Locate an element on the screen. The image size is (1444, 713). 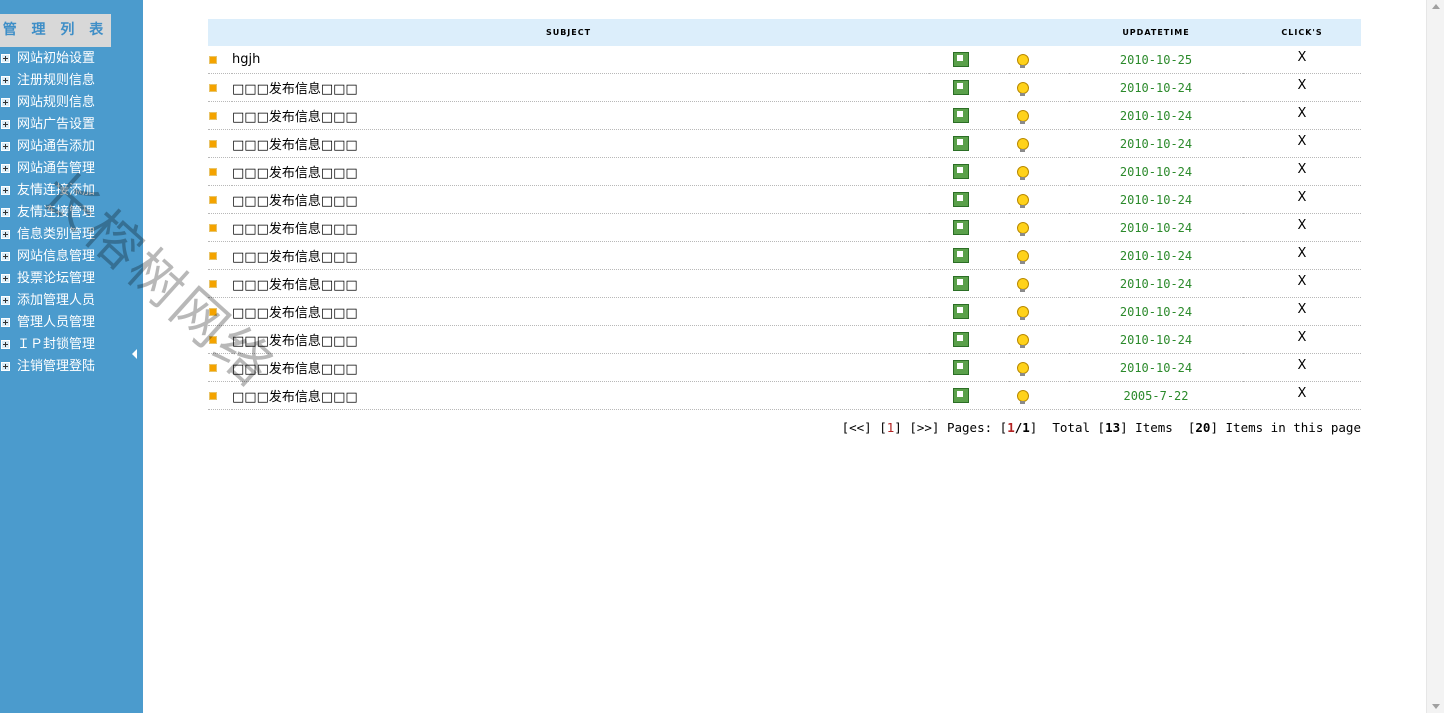
sidebar-item: 网站规则信息 is located at coordinates (71, 103).